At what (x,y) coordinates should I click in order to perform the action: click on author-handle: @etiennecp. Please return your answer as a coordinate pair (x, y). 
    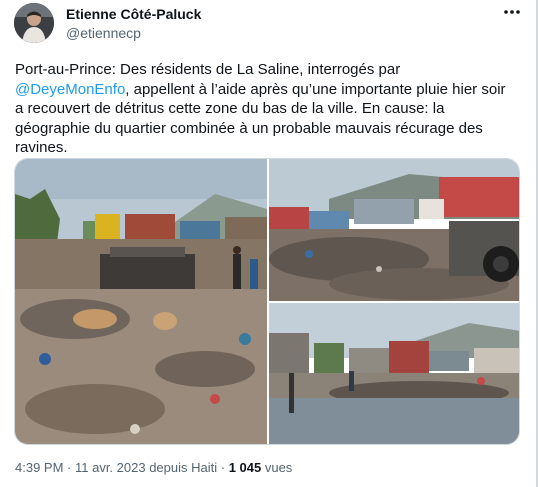
    Looking at the image, I should click on (133, 33).